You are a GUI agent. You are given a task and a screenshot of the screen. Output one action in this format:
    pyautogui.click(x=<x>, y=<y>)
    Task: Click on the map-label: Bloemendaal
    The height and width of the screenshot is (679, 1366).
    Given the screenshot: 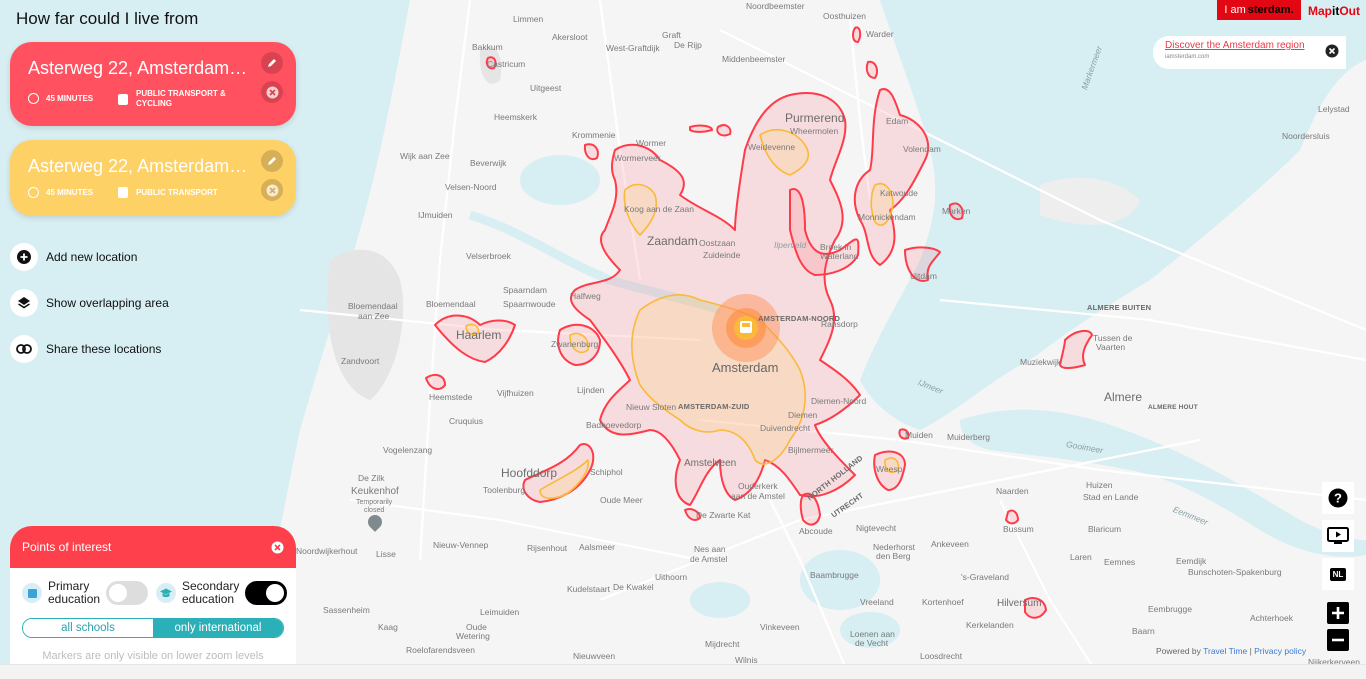 What is the action you would take?
    pyautogui.click(x=373, y=306)
    